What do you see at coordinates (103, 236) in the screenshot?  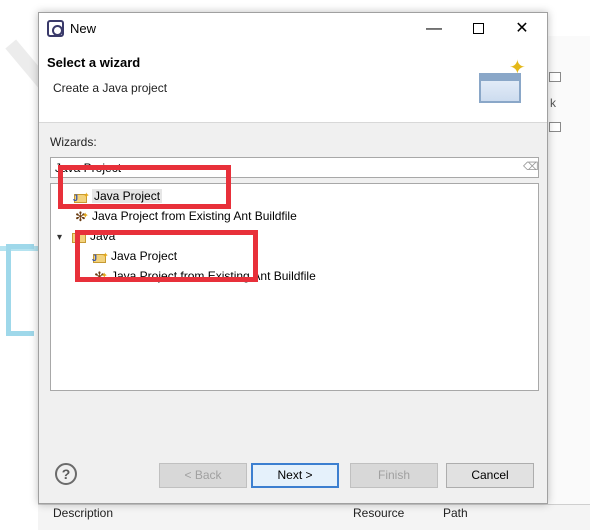 I see `tree-folder-label: Java` at bounding box center [103, 236].